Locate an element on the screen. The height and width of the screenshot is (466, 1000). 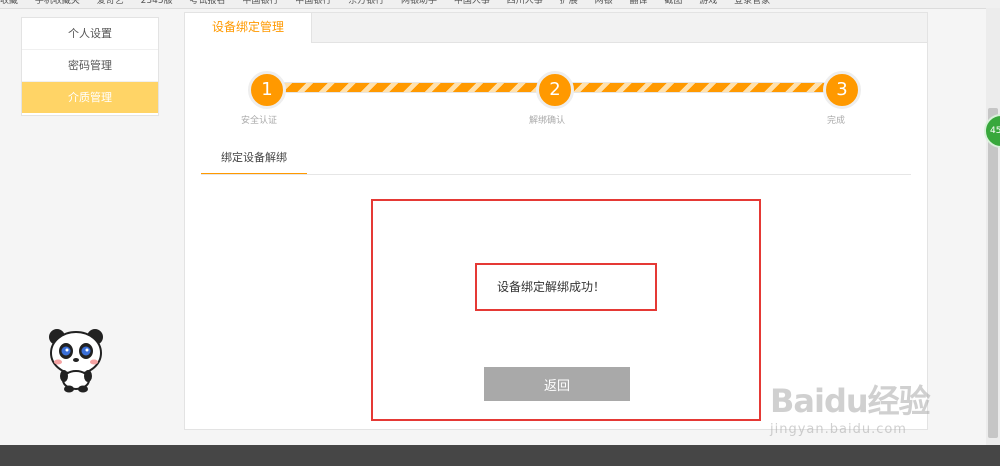
watermark-url: jingyan.baidu.com is located at coordinates (838, 429).